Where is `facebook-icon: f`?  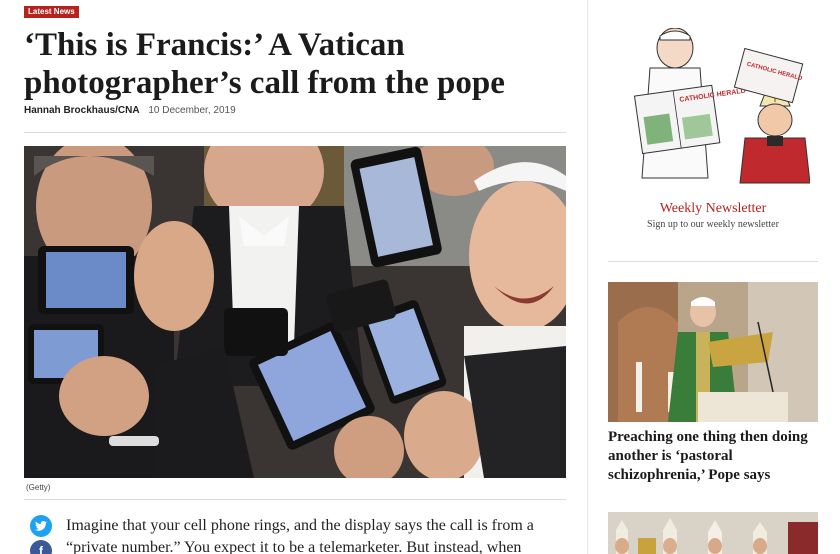
facebook-icon: f is located at coordinates (41, 549).